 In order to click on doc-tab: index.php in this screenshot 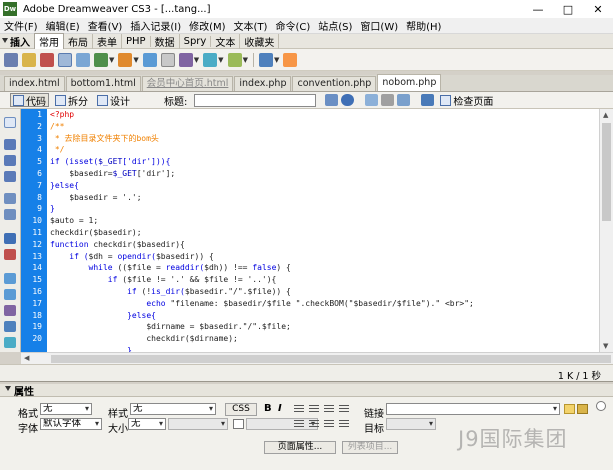, I will do `click(263, 83)`.